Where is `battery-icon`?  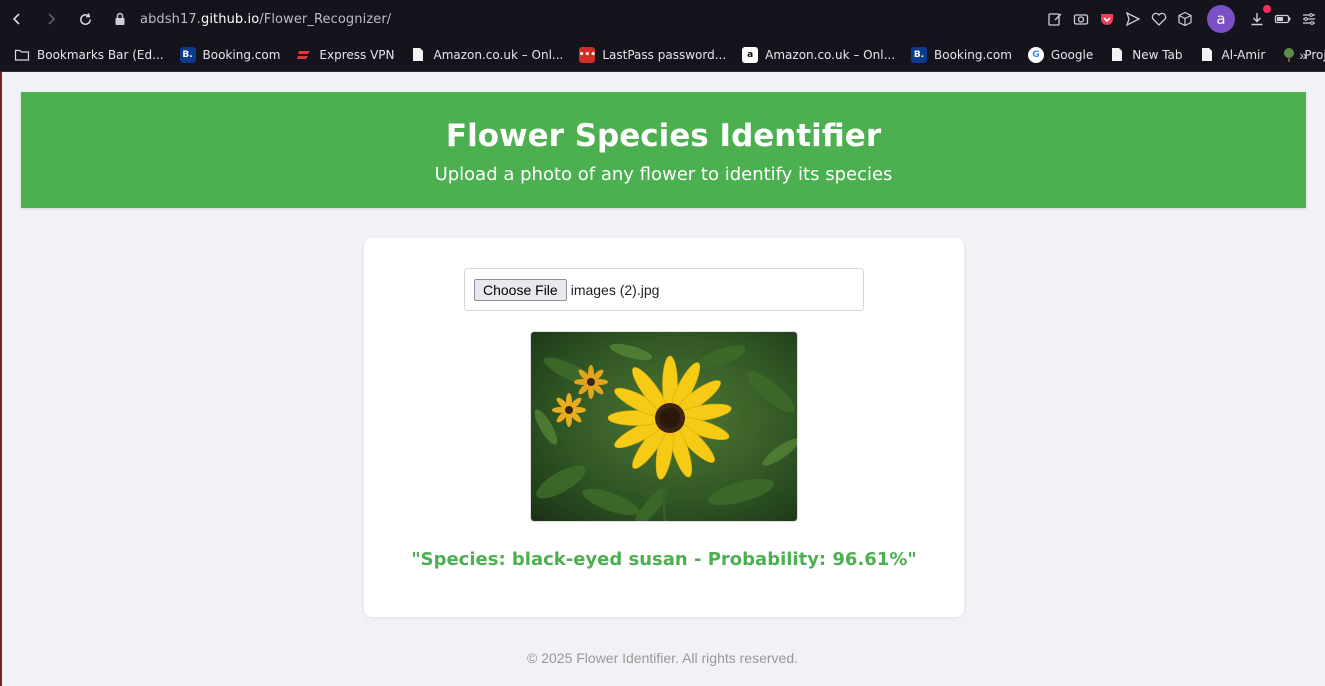
battery-icon is located at coordinates (1283, 19).